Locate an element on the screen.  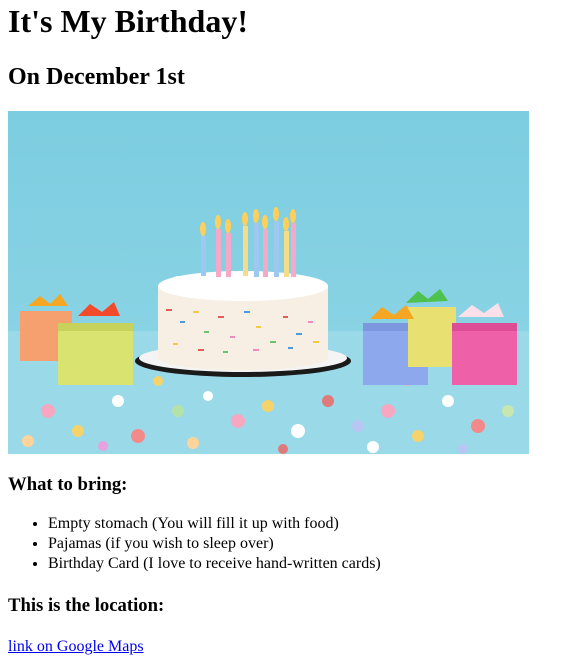
google-maps-link: link on Google Maps is located at coordinates (76, 647).